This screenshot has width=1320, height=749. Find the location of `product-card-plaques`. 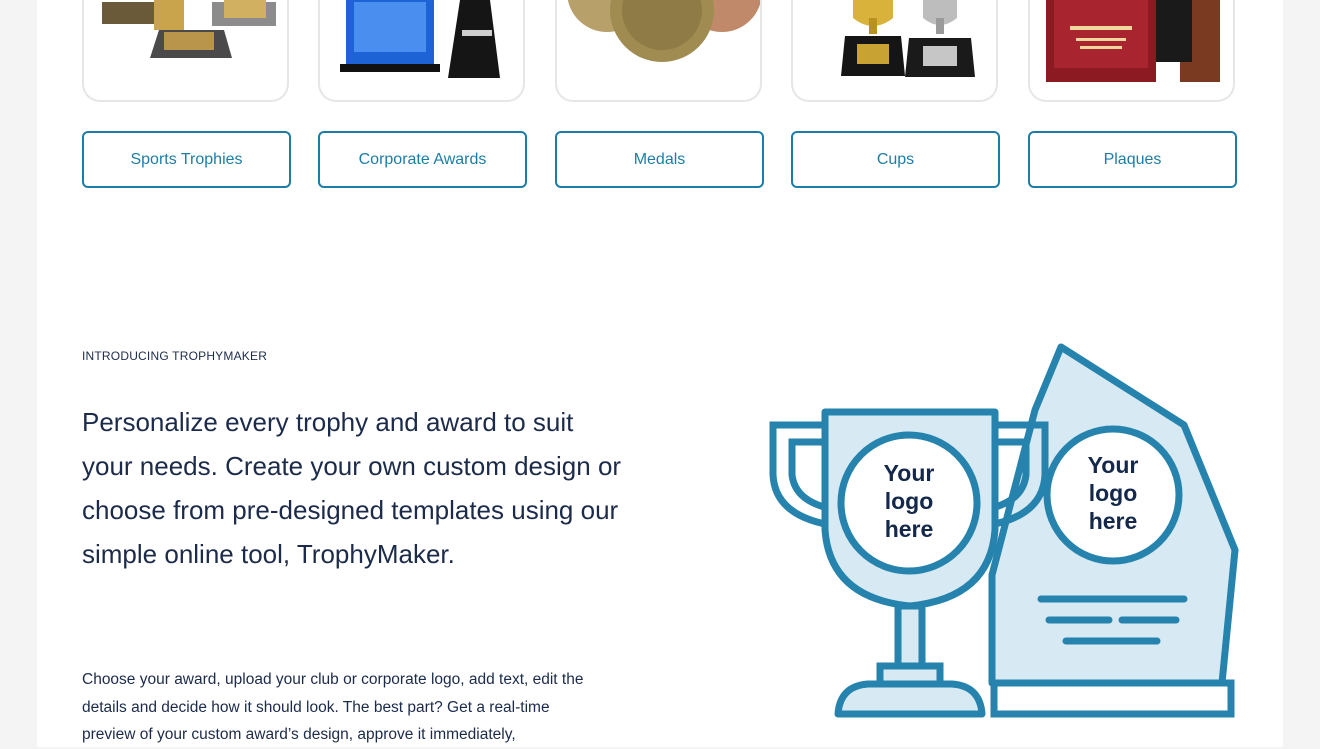

product-card-plaques is located at coordinates (1131, 51).